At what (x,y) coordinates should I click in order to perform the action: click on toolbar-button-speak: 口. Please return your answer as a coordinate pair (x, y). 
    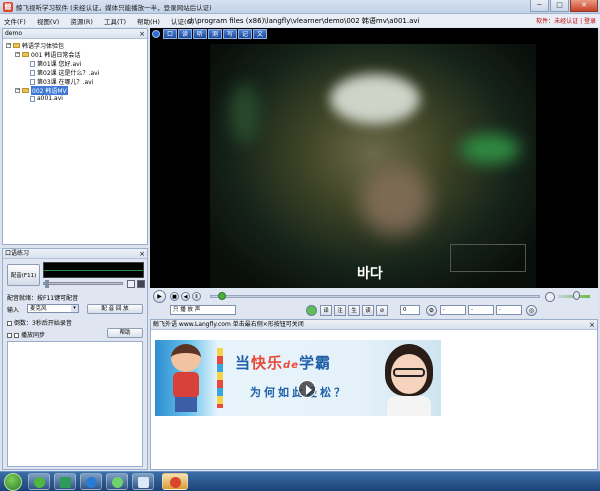
    Looking at the image, I should click on (170, 34).